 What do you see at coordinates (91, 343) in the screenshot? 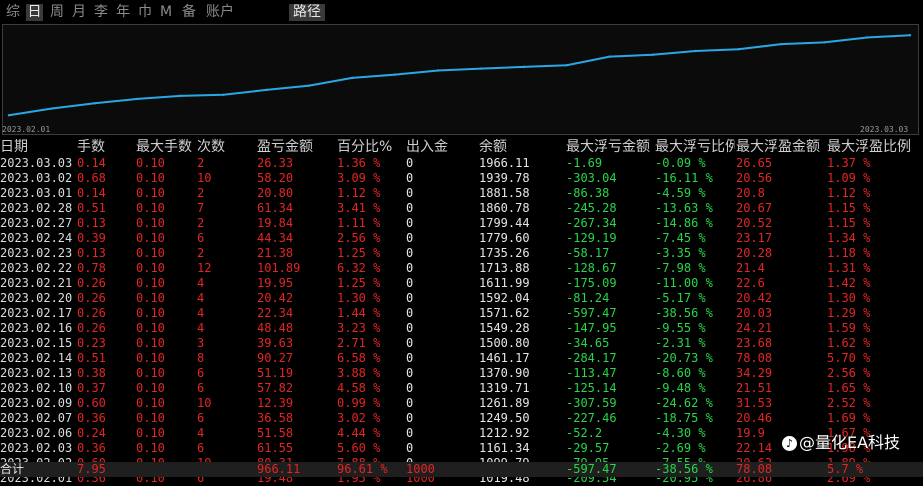
I see `cell-lots: 0.23` at bounding box center [91, 343].